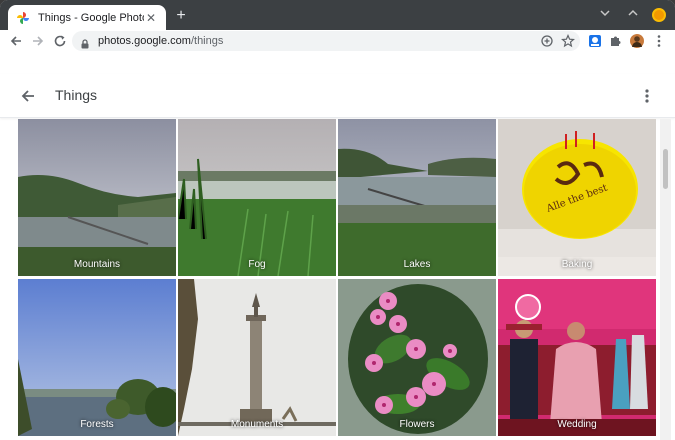  I want to click on tile-label: Flowers, so click(417, 424).